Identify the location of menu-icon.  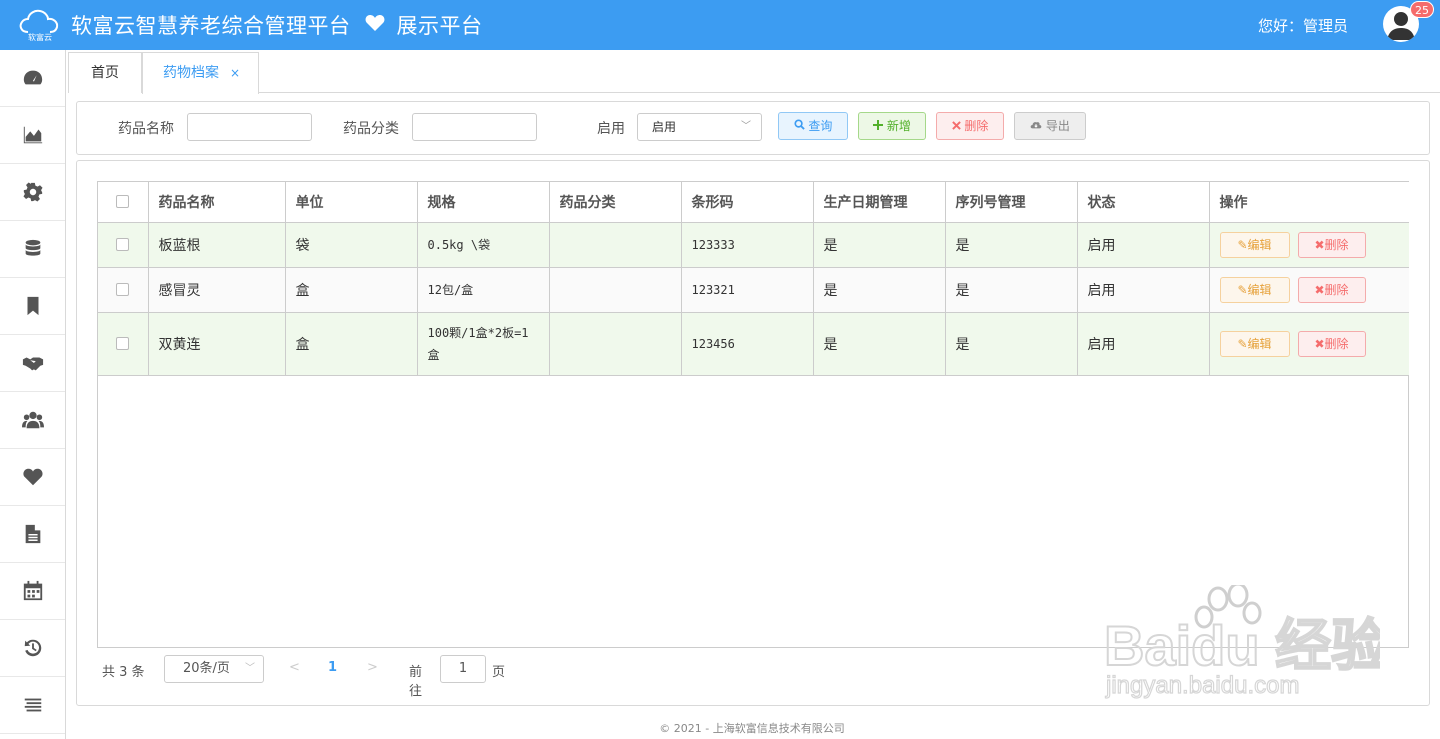
(32, 705).